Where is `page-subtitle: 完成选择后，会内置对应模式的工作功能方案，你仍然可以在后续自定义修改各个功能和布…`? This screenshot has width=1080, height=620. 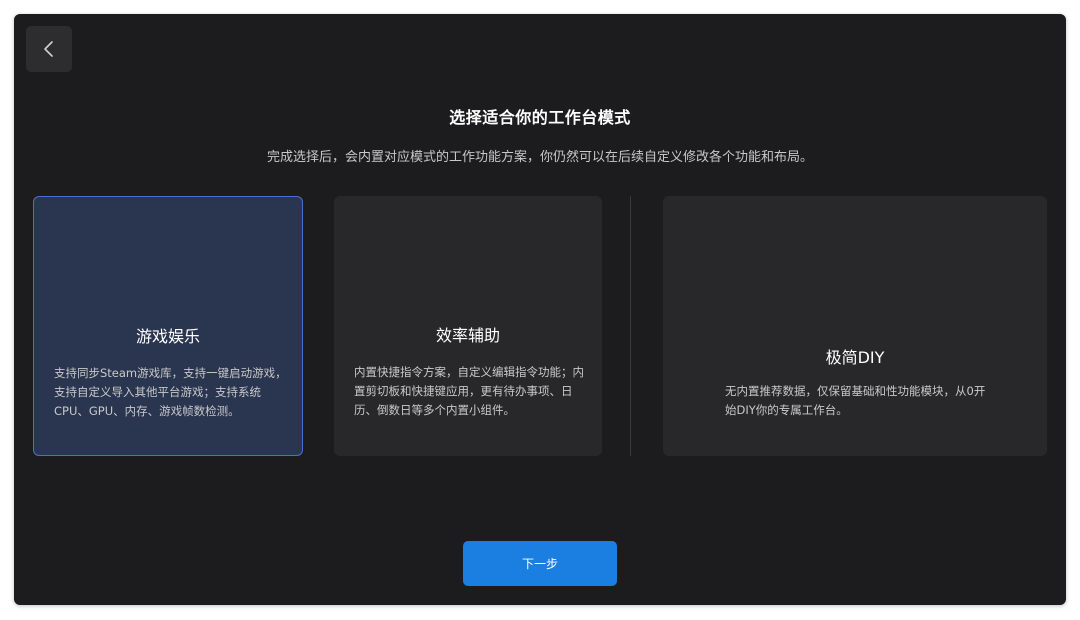 page-subtitle: 完成选择后，会内置对应模式的工作功能方案，你仍然可以在后续自定义修改各个功能和布… is located at coordinates (539, 157).